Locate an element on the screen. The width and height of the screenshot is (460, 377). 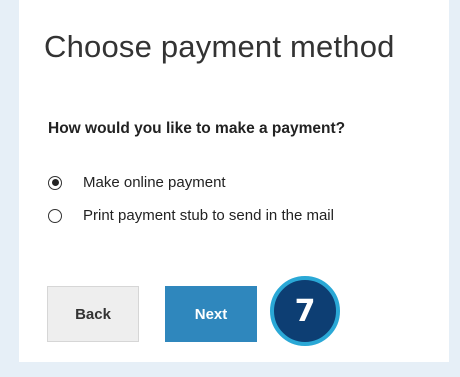
radio-selected-dot is located at coordinates (55, 182).